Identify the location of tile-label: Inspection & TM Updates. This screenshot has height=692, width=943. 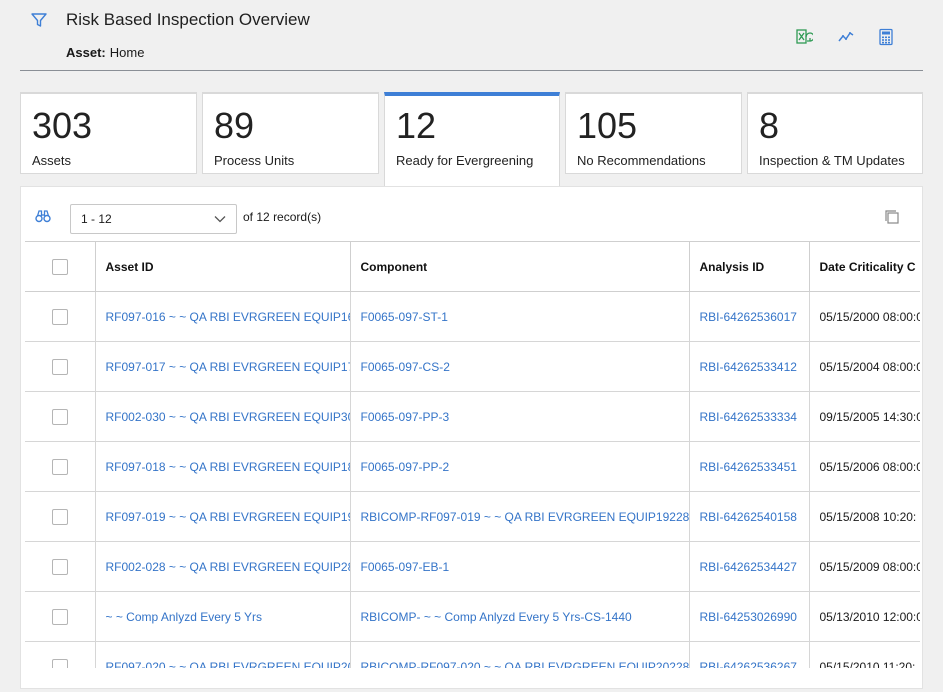
(832, 160).